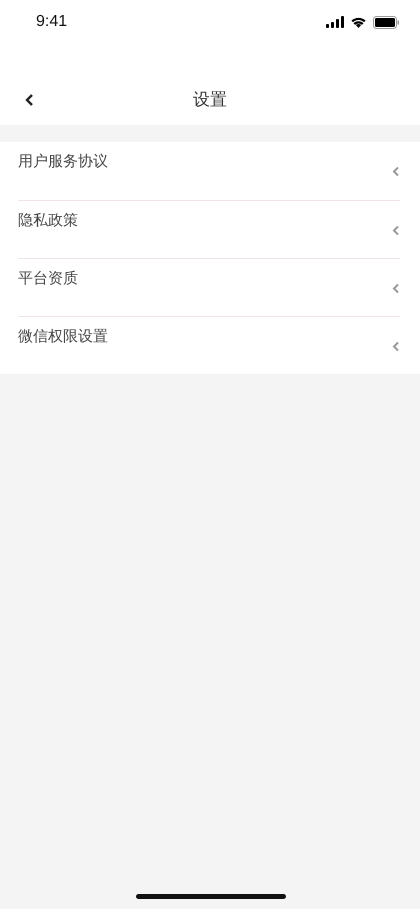  I want to click on back-icon, so click(30, 100).